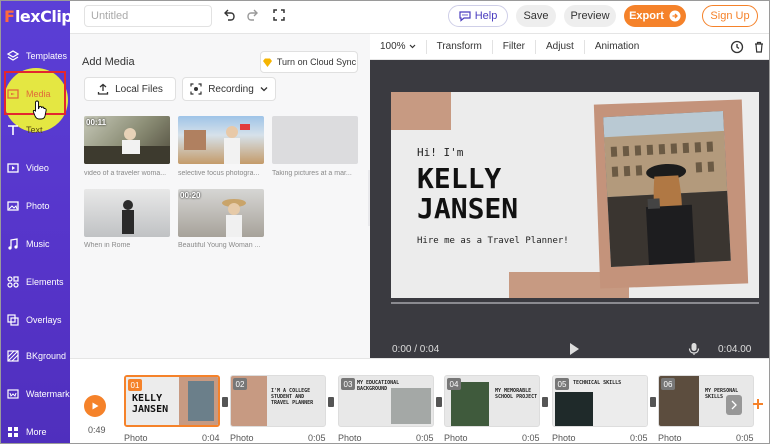 This screenshot has width=770, height=444. Describe the element at coordinates (735, 349) in the screenshot. I see `clip-end-time: 0:04.00` at that location.